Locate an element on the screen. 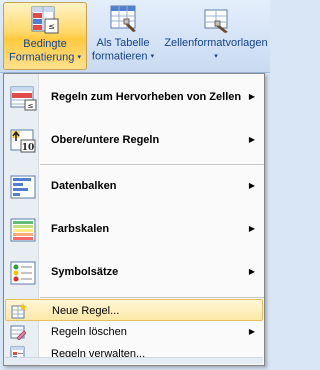 The image size is (320, 370). color-scales-icon is located at coordinates (23, 230).